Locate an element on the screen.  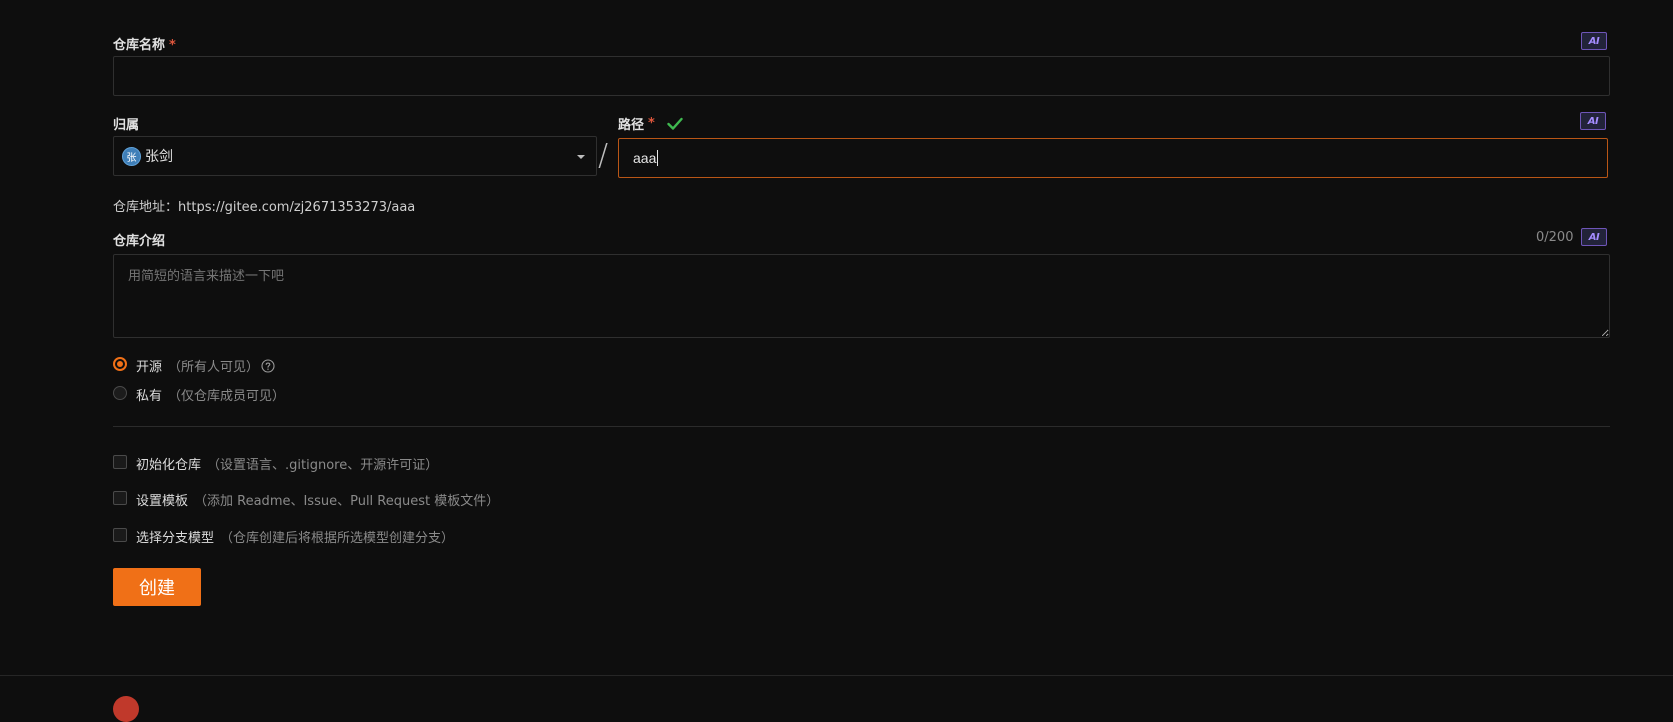
private-label-text: 私有 is located at coordinates (149, 396).